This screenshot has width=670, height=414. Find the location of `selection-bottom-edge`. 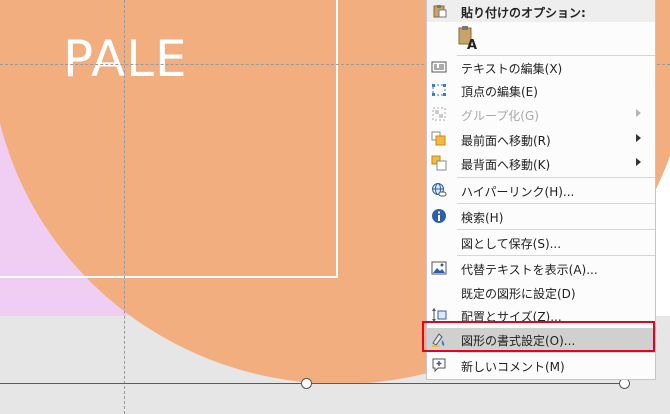

selection-bottom-edge is located at coordinates (312, 383).